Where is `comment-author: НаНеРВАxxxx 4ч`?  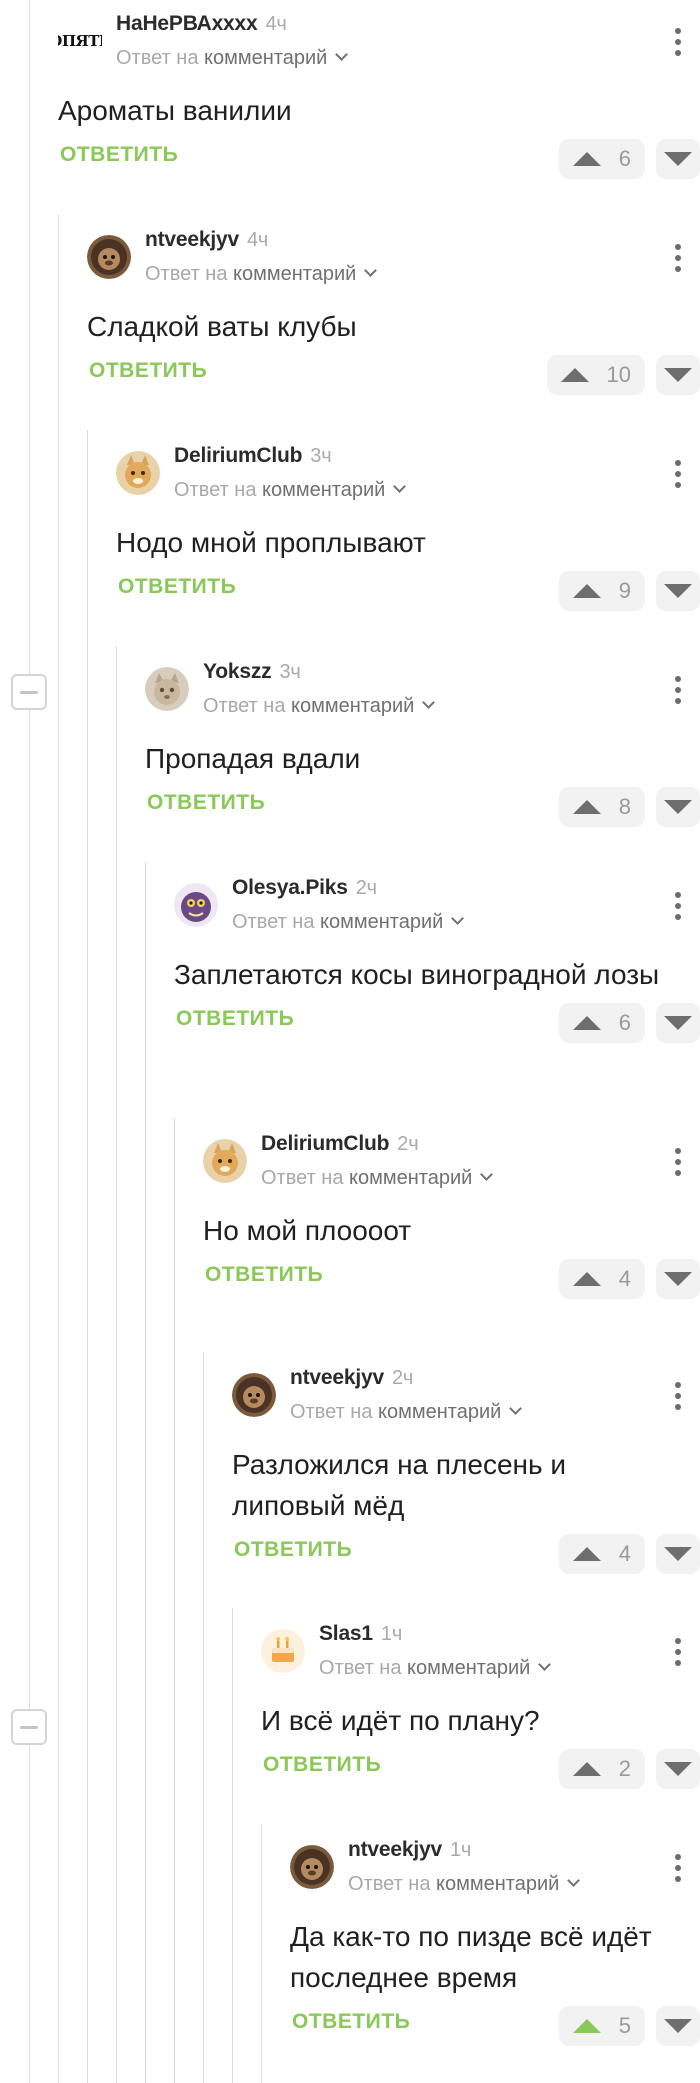 comment-author: НаНеРВАxxxx 4ч is located at coordinates (201, 24).